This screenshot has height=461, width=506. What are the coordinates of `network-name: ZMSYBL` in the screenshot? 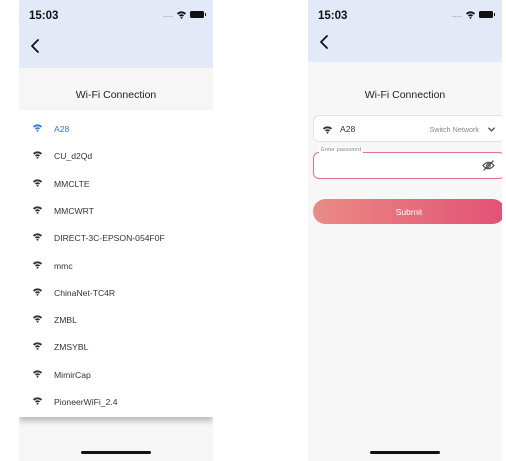 It's located at (71, 347).